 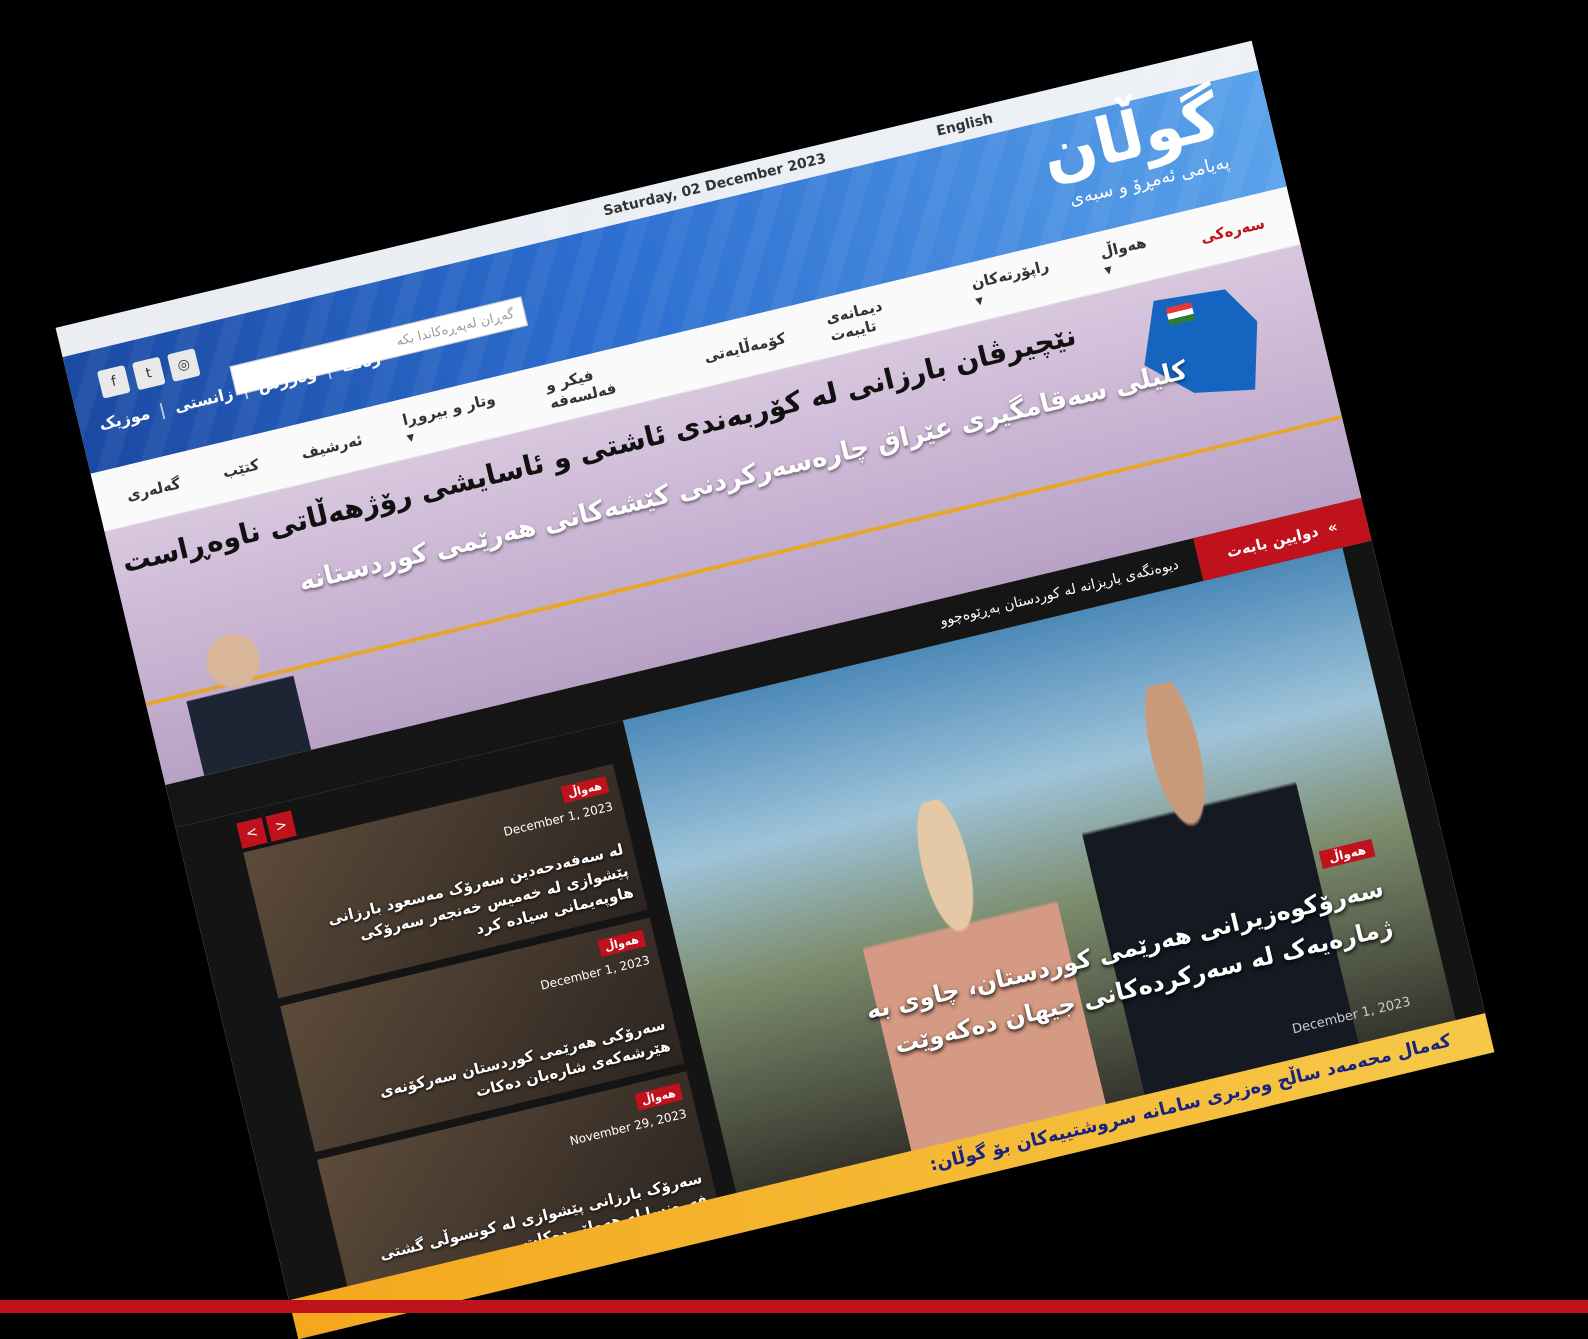 I want to click on double-chevron-icon: «, so click(x=1332, y=527).